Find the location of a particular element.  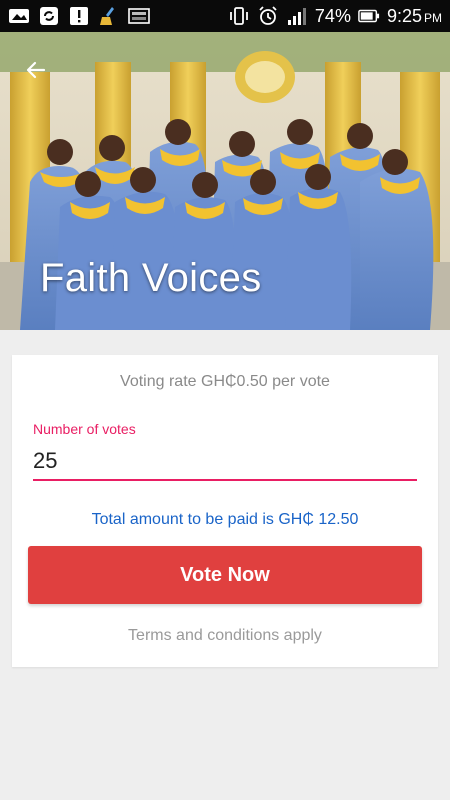

gallery-icon is located at coordinates (19, 16).